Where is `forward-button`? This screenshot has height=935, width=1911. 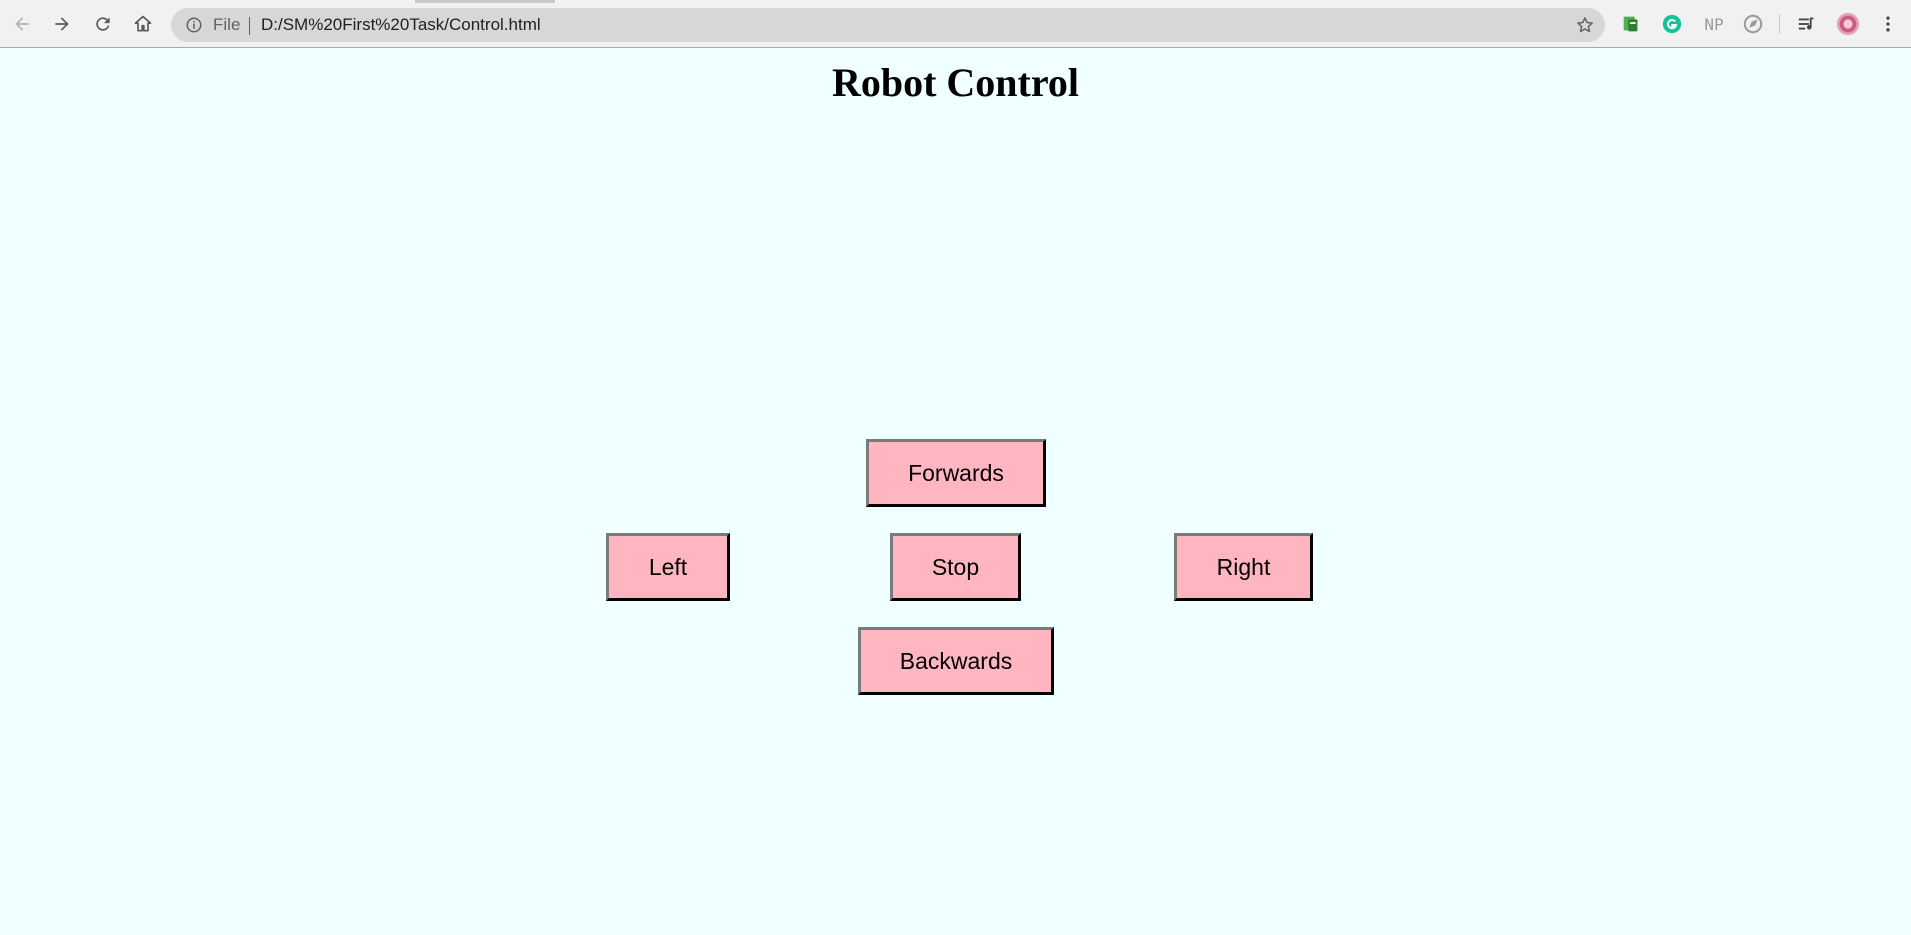 forward-button is located at coordinates (62, 24).